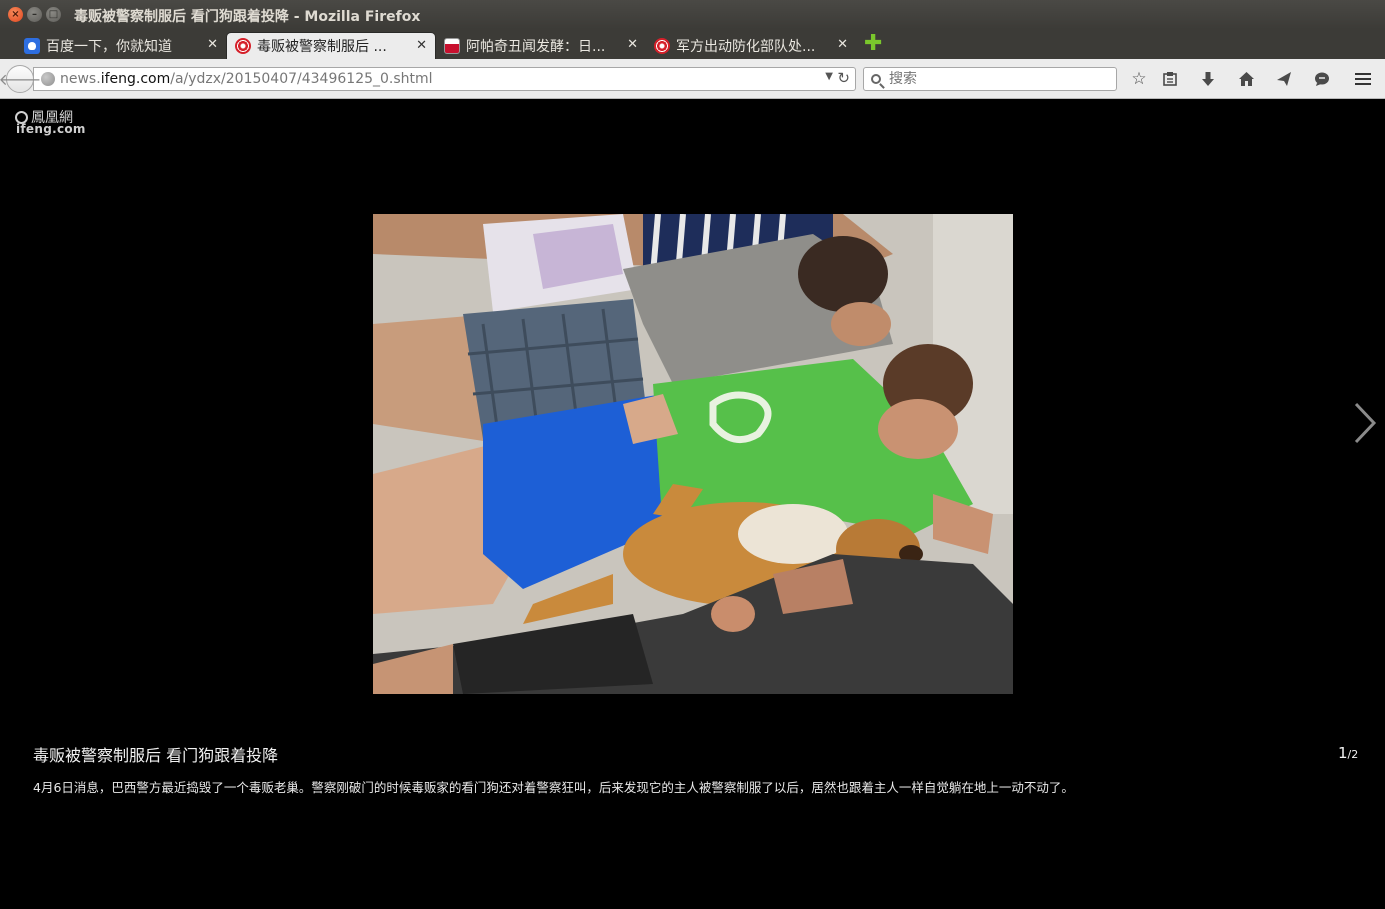 This screenshot has height=909, width=1385. I want to click on hamburger-menu-icon, so click(1363, 79).